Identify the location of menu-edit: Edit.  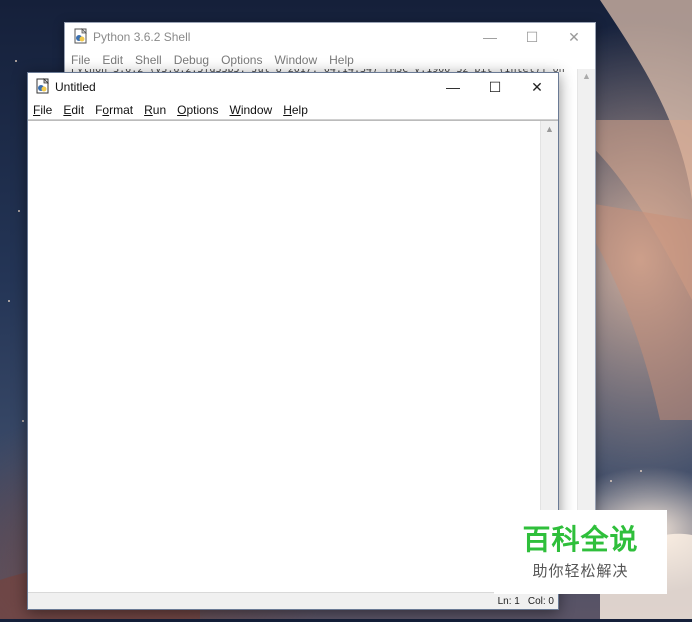
(73, 110).